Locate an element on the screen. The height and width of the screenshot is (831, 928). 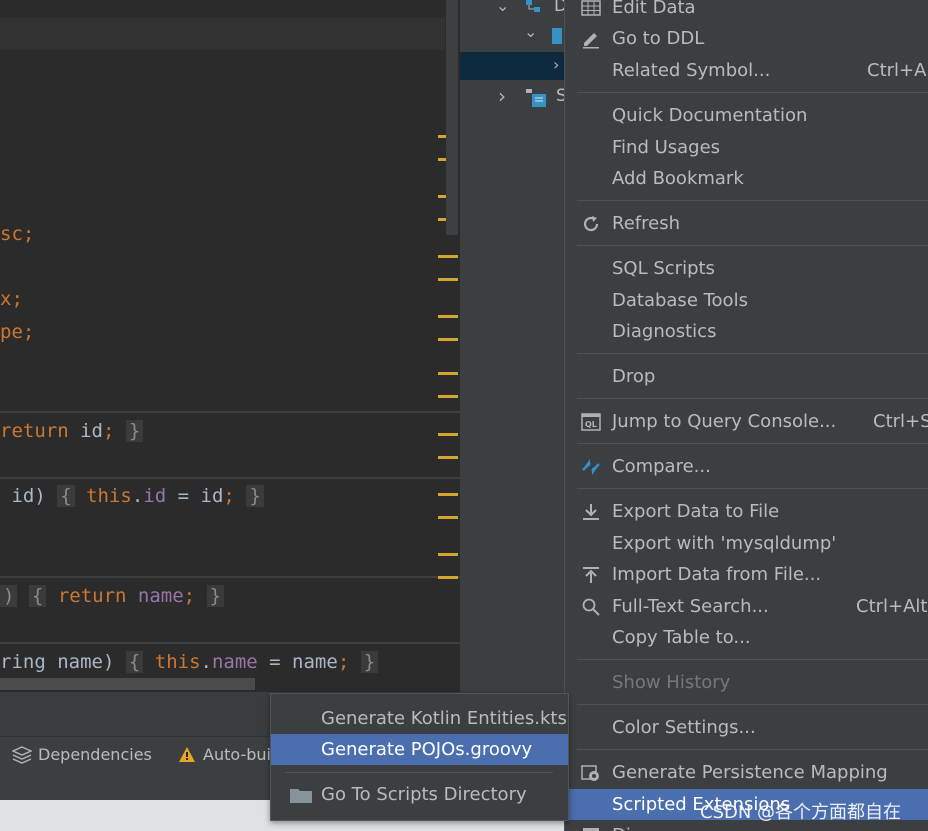
menu-item-label: Generate Persistence Mapping is located at coordinates (750, 772).